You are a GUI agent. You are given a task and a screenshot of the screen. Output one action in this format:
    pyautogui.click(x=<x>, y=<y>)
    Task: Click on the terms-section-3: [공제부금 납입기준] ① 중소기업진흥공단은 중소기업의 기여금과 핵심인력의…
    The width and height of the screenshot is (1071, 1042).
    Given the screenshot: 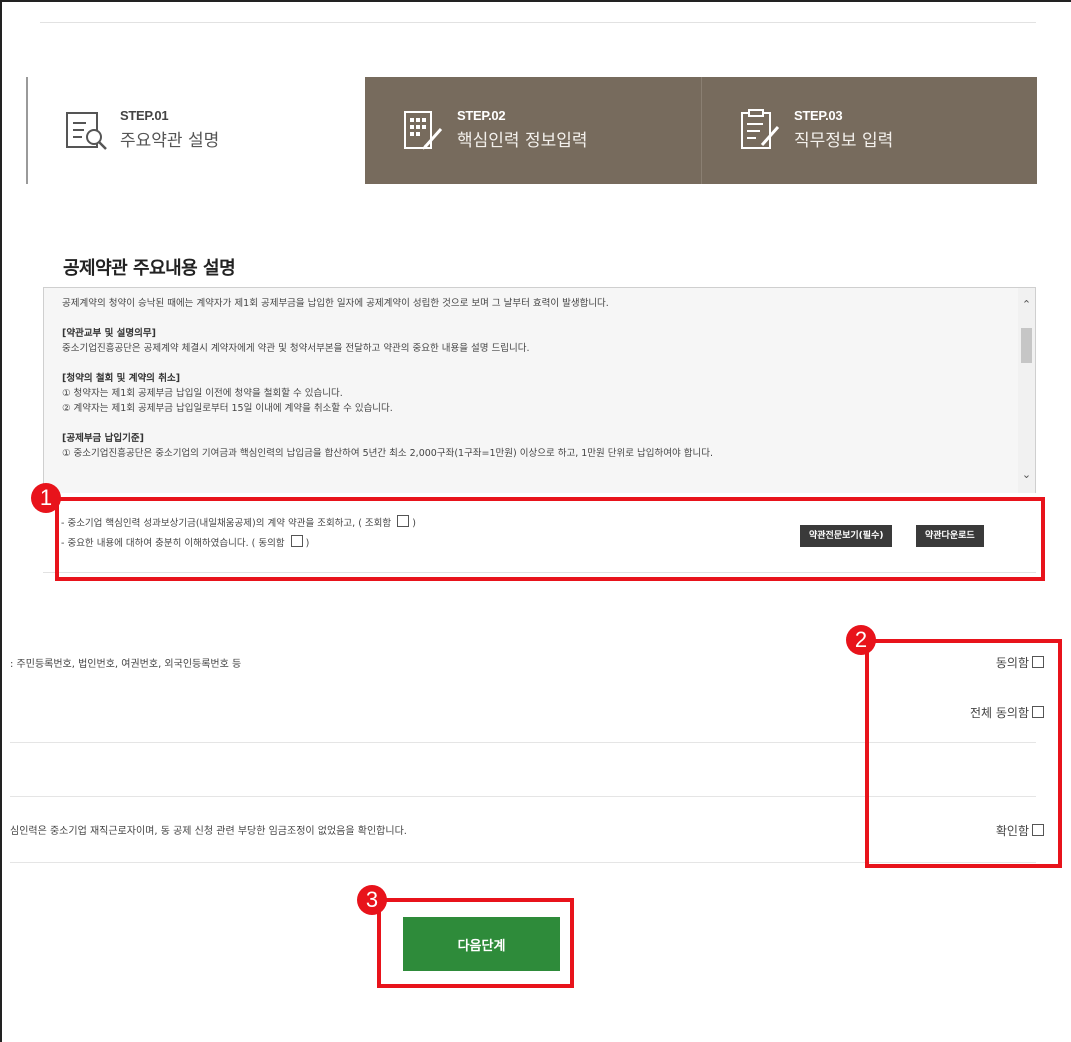 What is the action you would take?
    pyautogui.click(x=532, y=446)
    